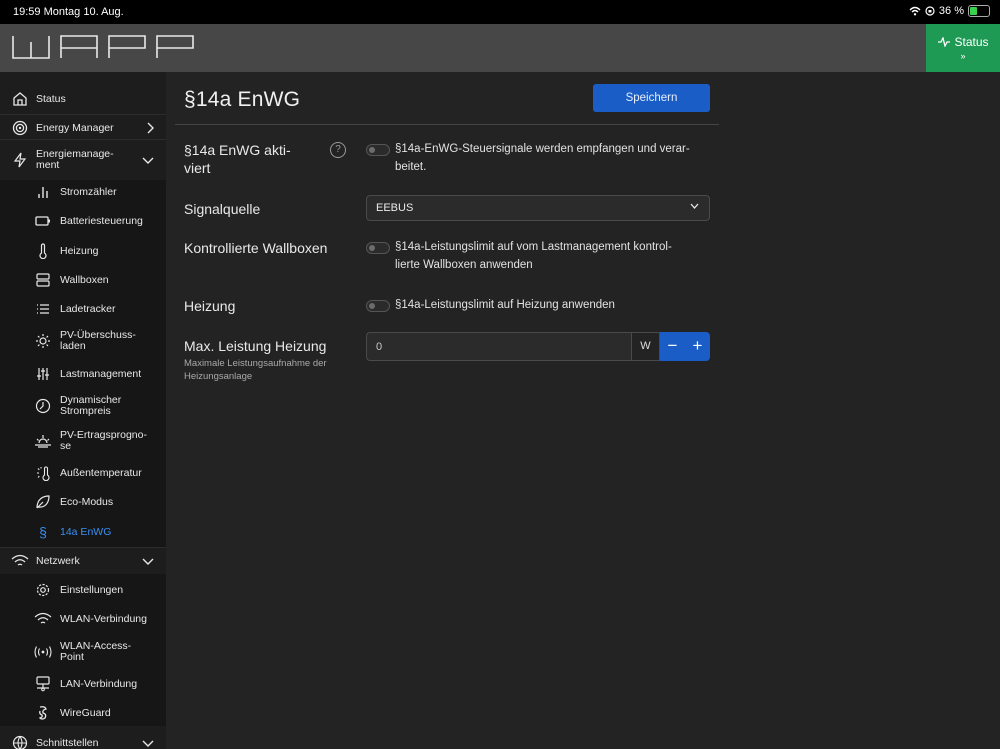 This screenshot has height=749, width=1000. What do you see at coordinates (378, 150) in the screenshot?
I see `enwg-active-switch` at bounding box center [378, 150].